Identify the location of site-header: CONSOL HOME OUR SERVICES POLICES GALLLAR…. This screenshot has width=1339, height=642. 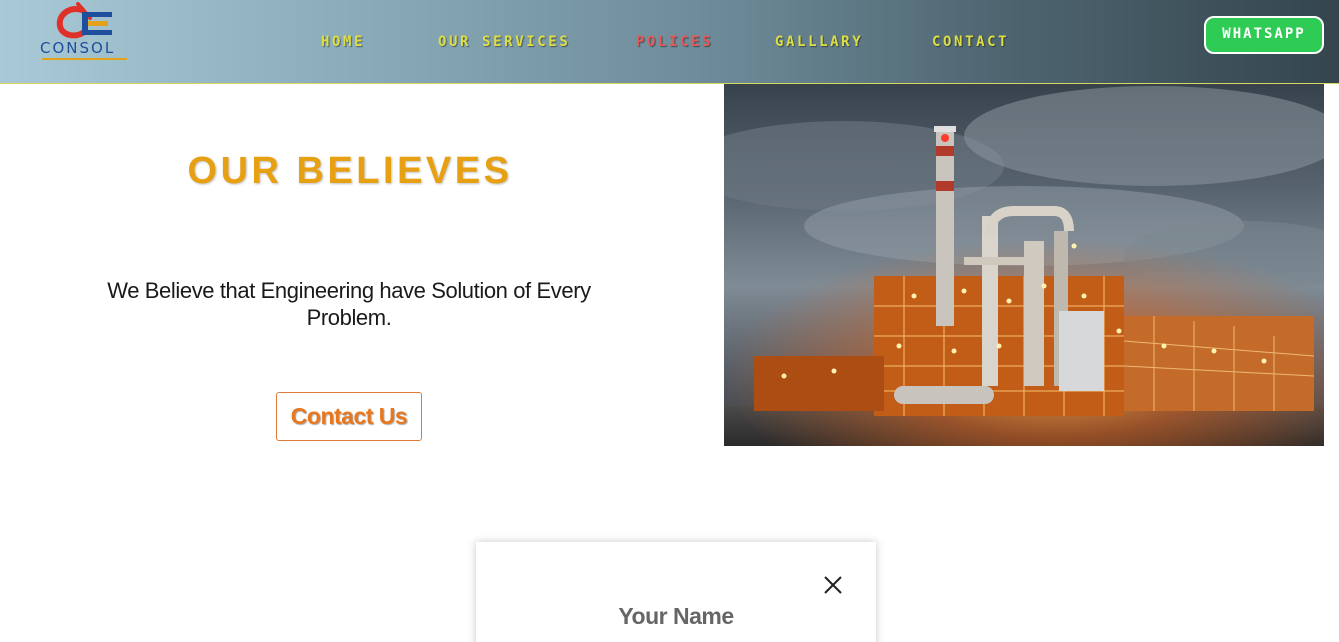
(669, 42).